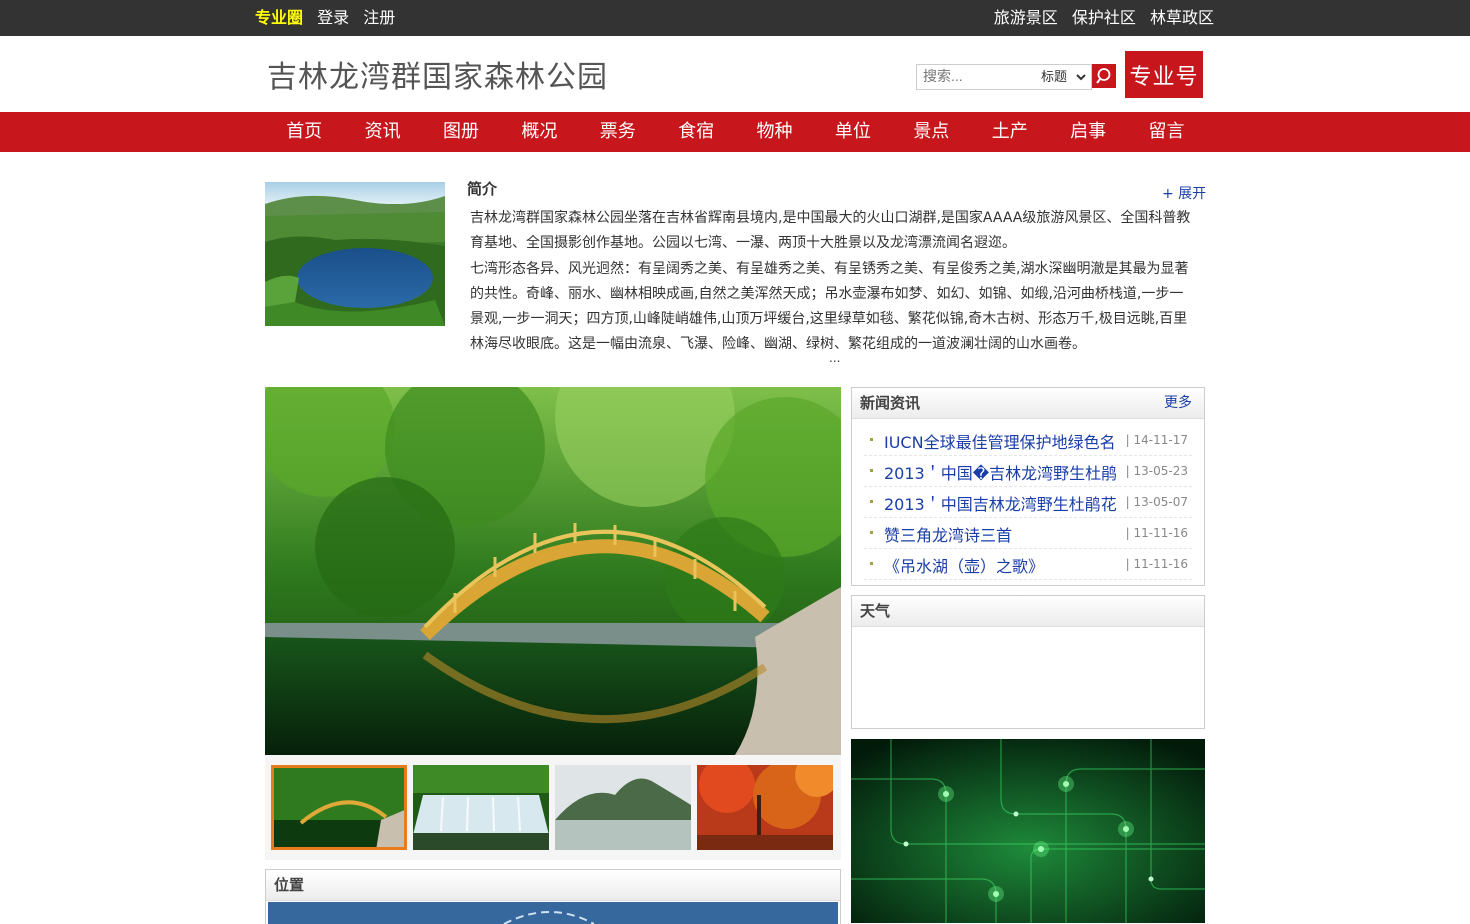 Image resolution: width=1470 pixels, height=924 pixels. Describe the element at coordinates (304, 132) in the screenshot. I see `nav-item-home: 首页` at that location.